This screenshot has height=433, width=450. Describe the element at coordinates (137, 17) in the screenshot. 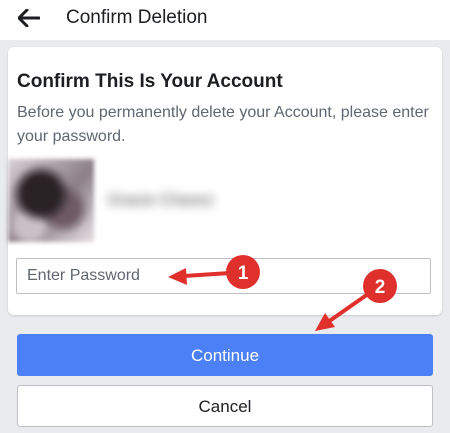

I see `page-title: Confirm Deletion` at that location.